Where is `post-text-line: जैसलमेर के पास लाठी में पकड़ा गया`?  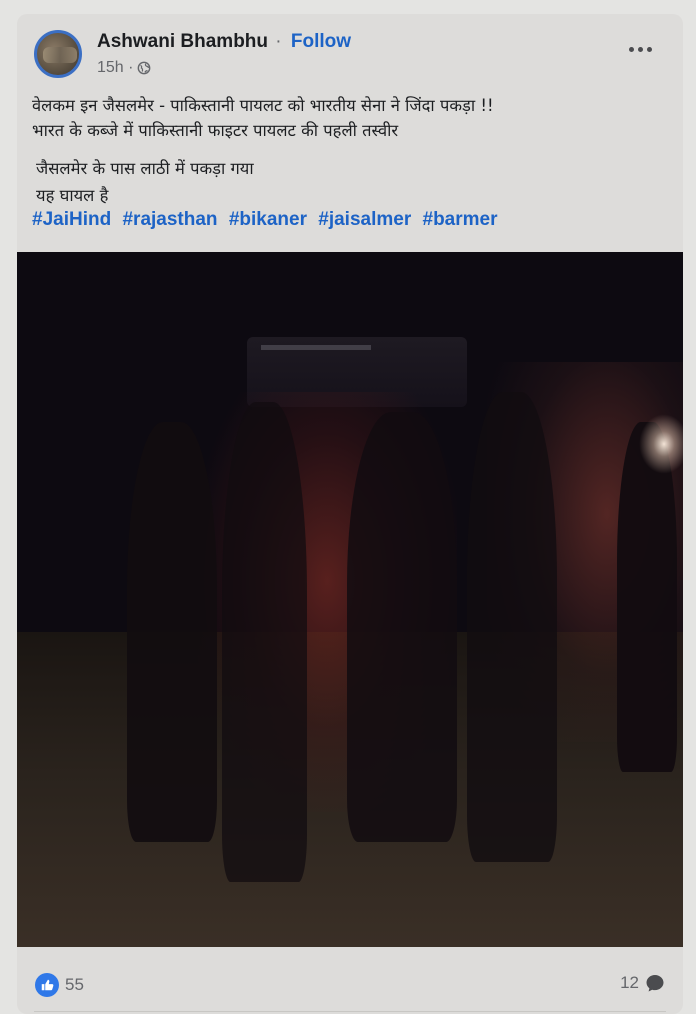
post-text-line: जैसलमेर के पास लाठी में पकड़ा गया is located at coordinates (145, 168).